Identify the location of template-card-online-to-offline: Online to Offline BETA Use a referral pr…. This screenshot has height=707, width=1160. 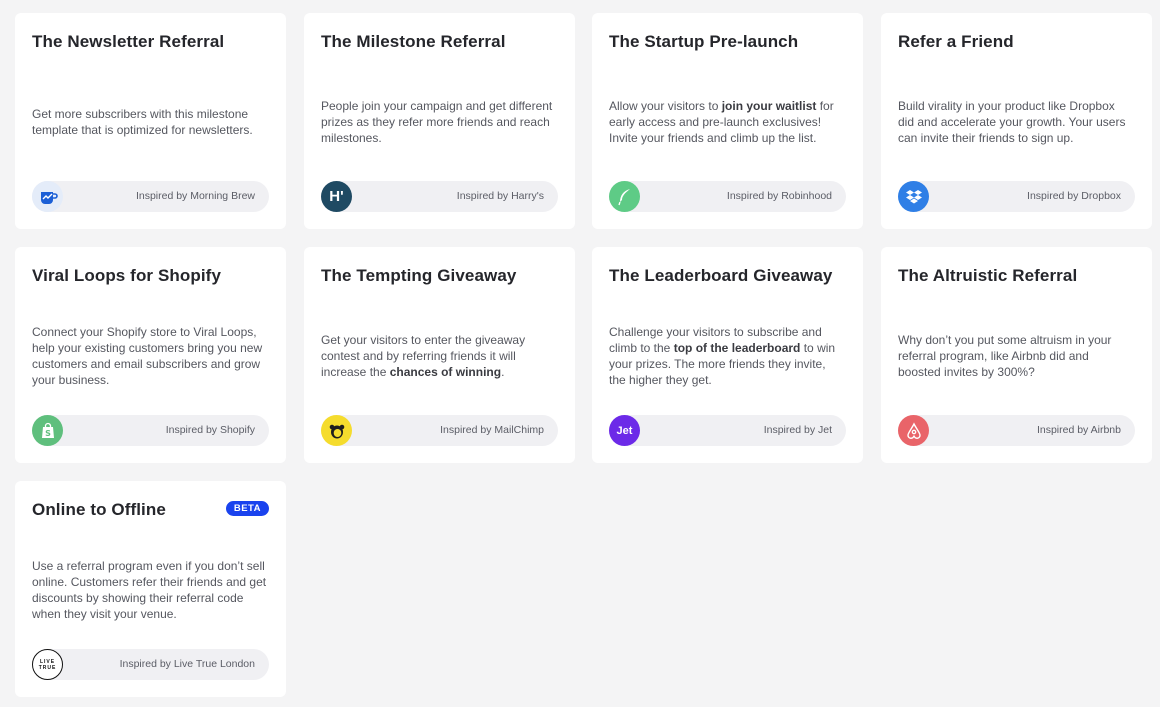
(150, 589).